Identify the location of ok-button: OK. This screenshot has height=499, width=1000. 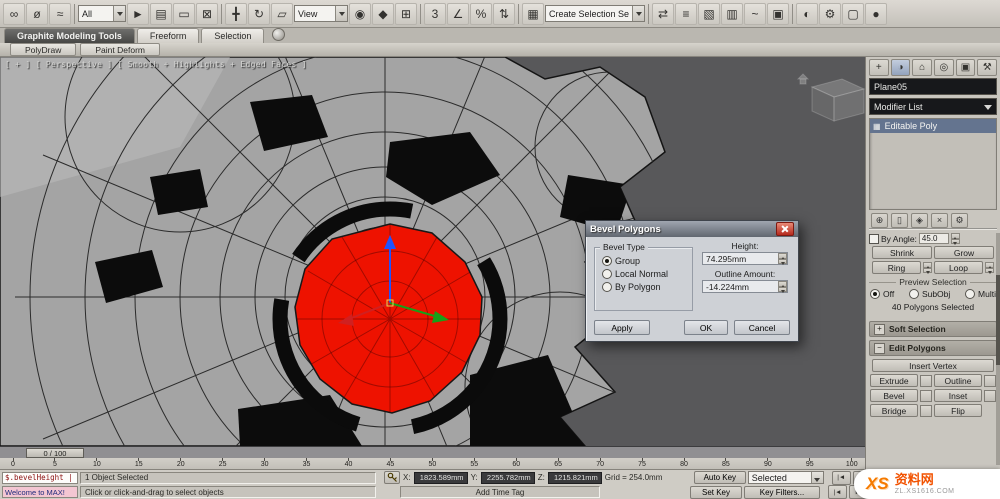
(706, 327).